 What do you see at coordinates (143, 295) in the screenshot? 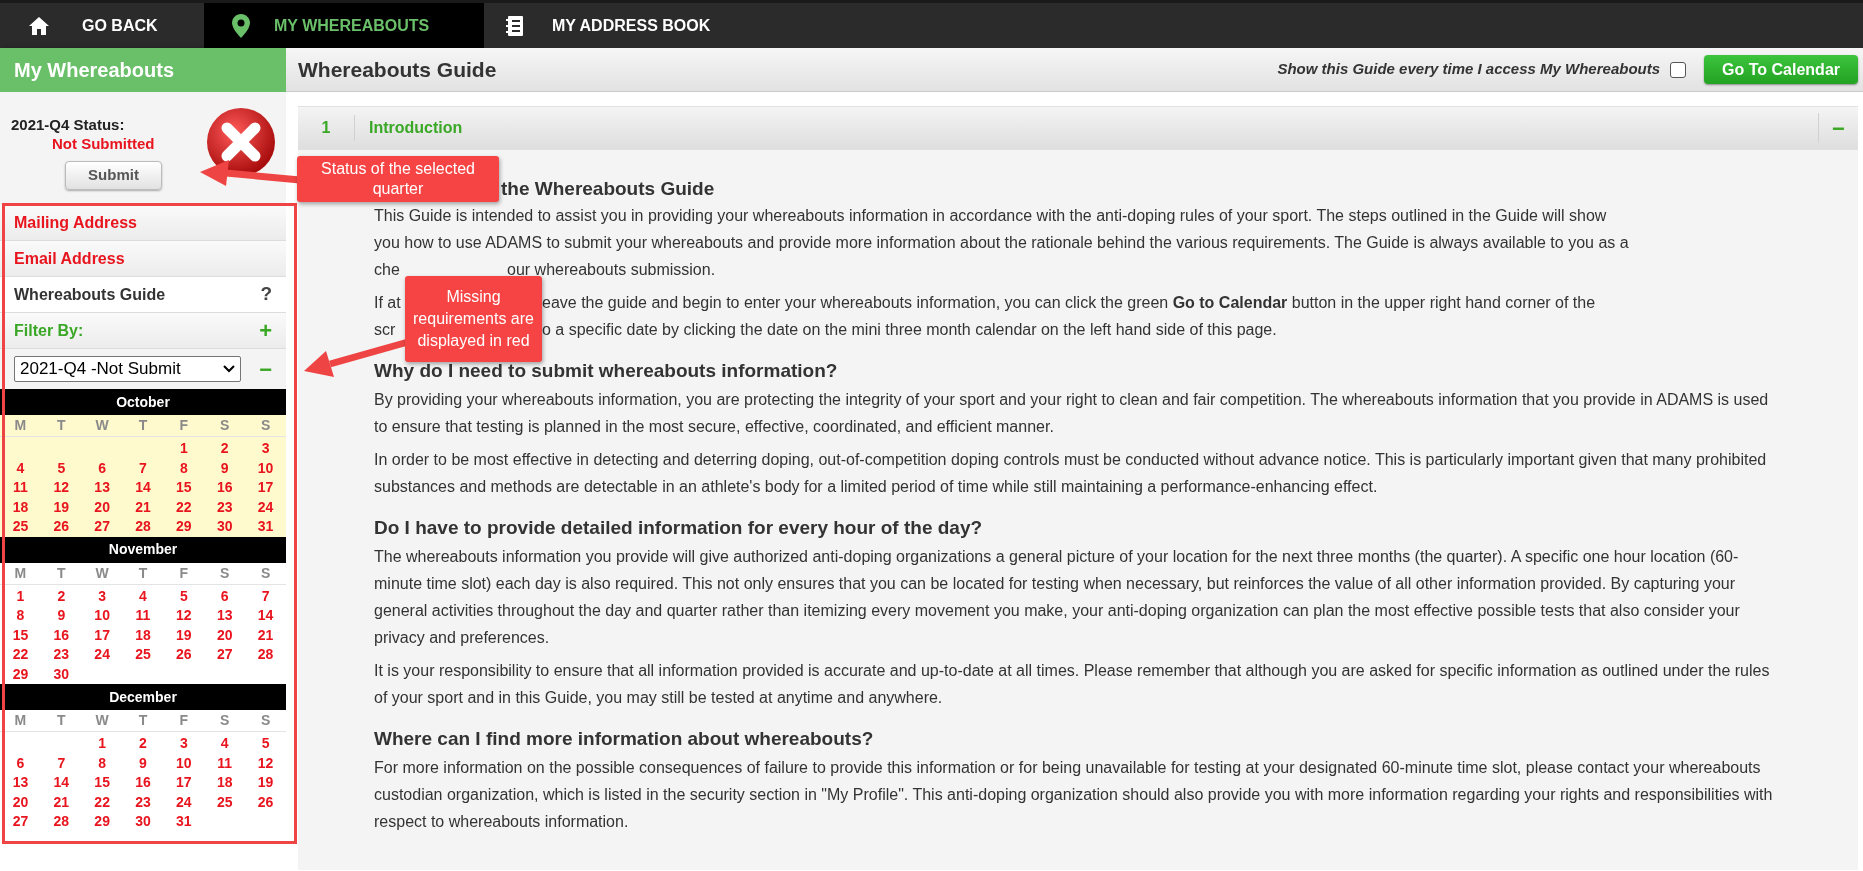
I see `sidebar-item: Whereabouts Guide ?` at bounding box center [143, 295].